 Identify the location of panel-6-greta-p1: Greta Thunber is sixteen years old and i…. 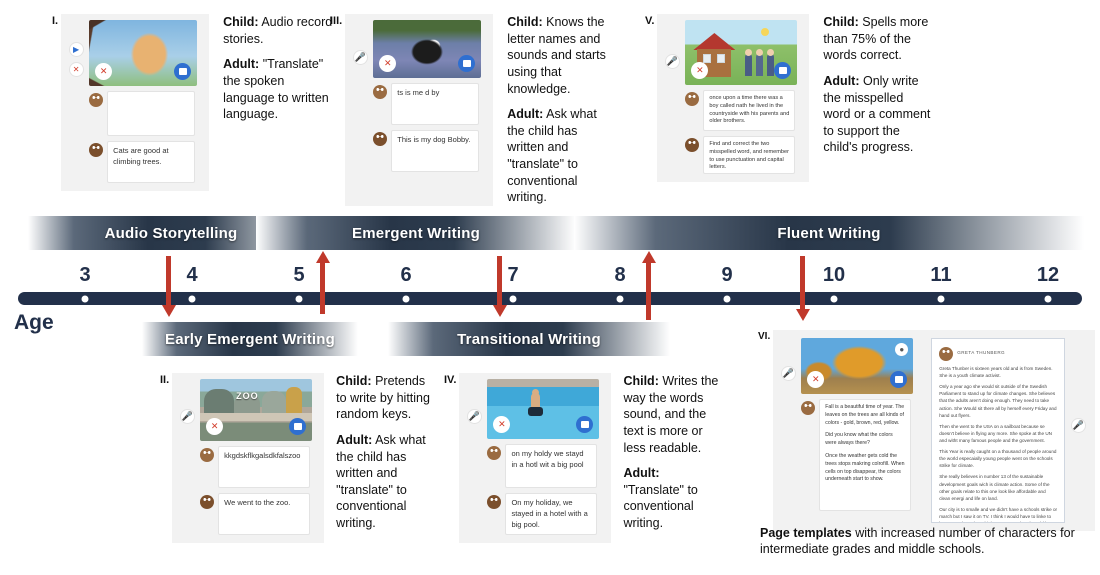
(996, 372).